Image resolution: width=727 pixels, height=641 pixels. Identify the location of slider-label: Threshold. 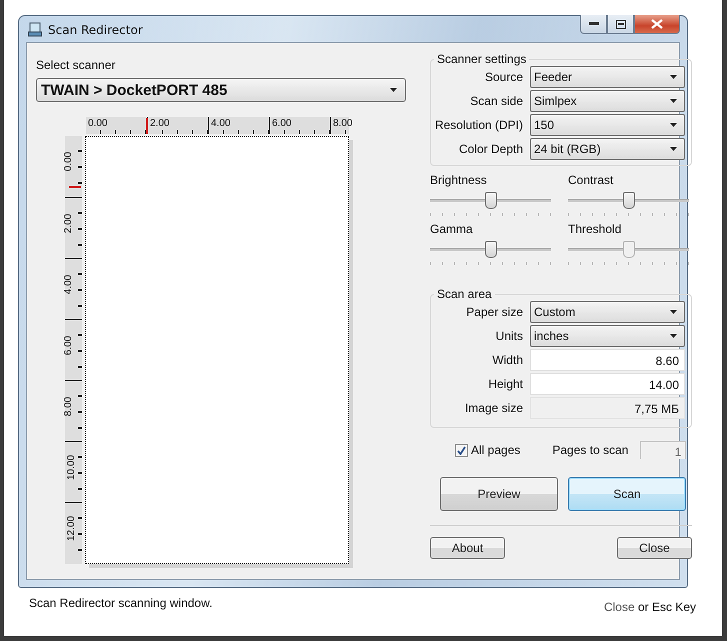
(595, 229).